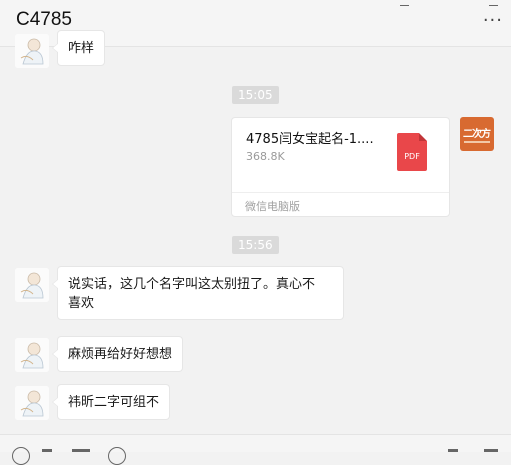 Image resolution: width=511 pixels, height=465 pixels. I want to click on file-type-label: PDF, so click(412, 156).